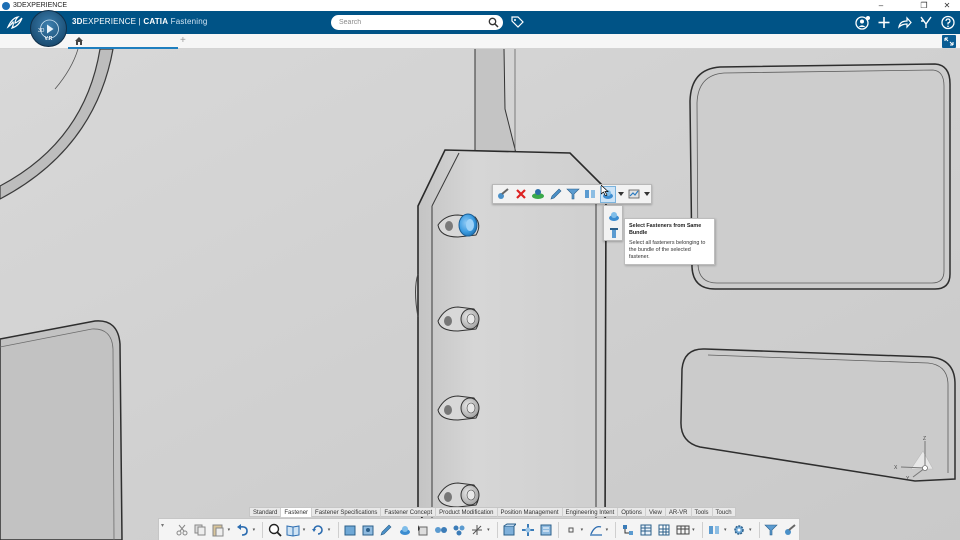 This screenshot has height=540, width=960. Describe the element at coordinates (79, 41) in the screenshot. I see `home-icon` at that location.